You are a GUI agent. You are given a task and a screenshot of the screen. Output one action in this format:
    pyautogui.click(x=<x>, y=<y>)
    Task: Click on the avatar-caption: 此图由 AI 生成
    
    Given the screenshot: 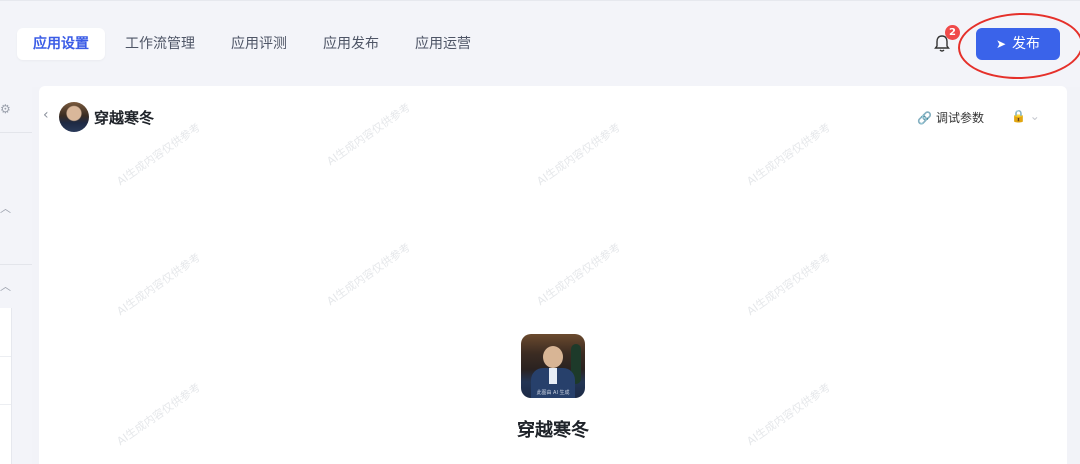 What is the action you would take?
    pyautogui.click(x=553, y=393)
    